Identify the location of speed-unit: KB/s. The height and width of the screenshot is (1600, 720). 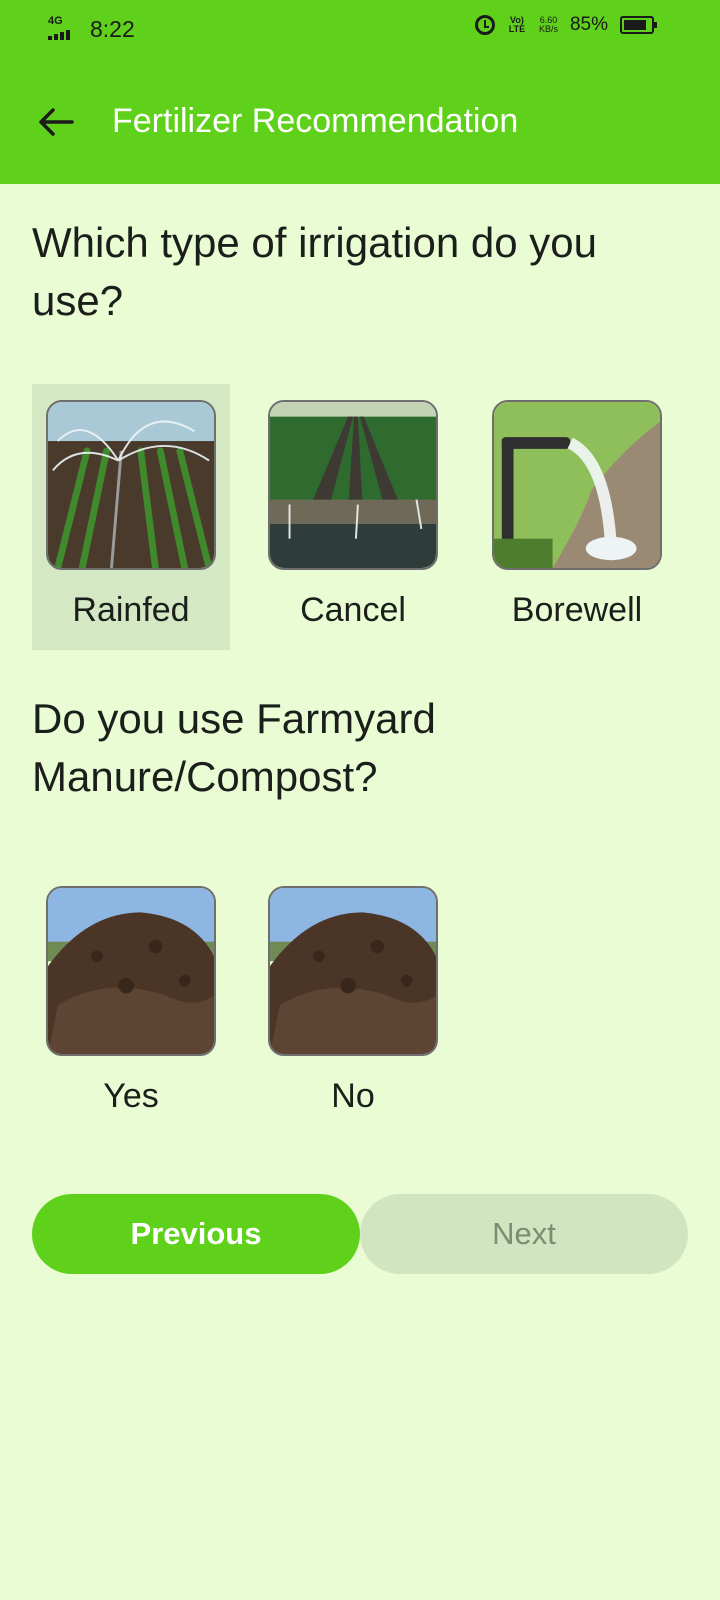
(548, 29).